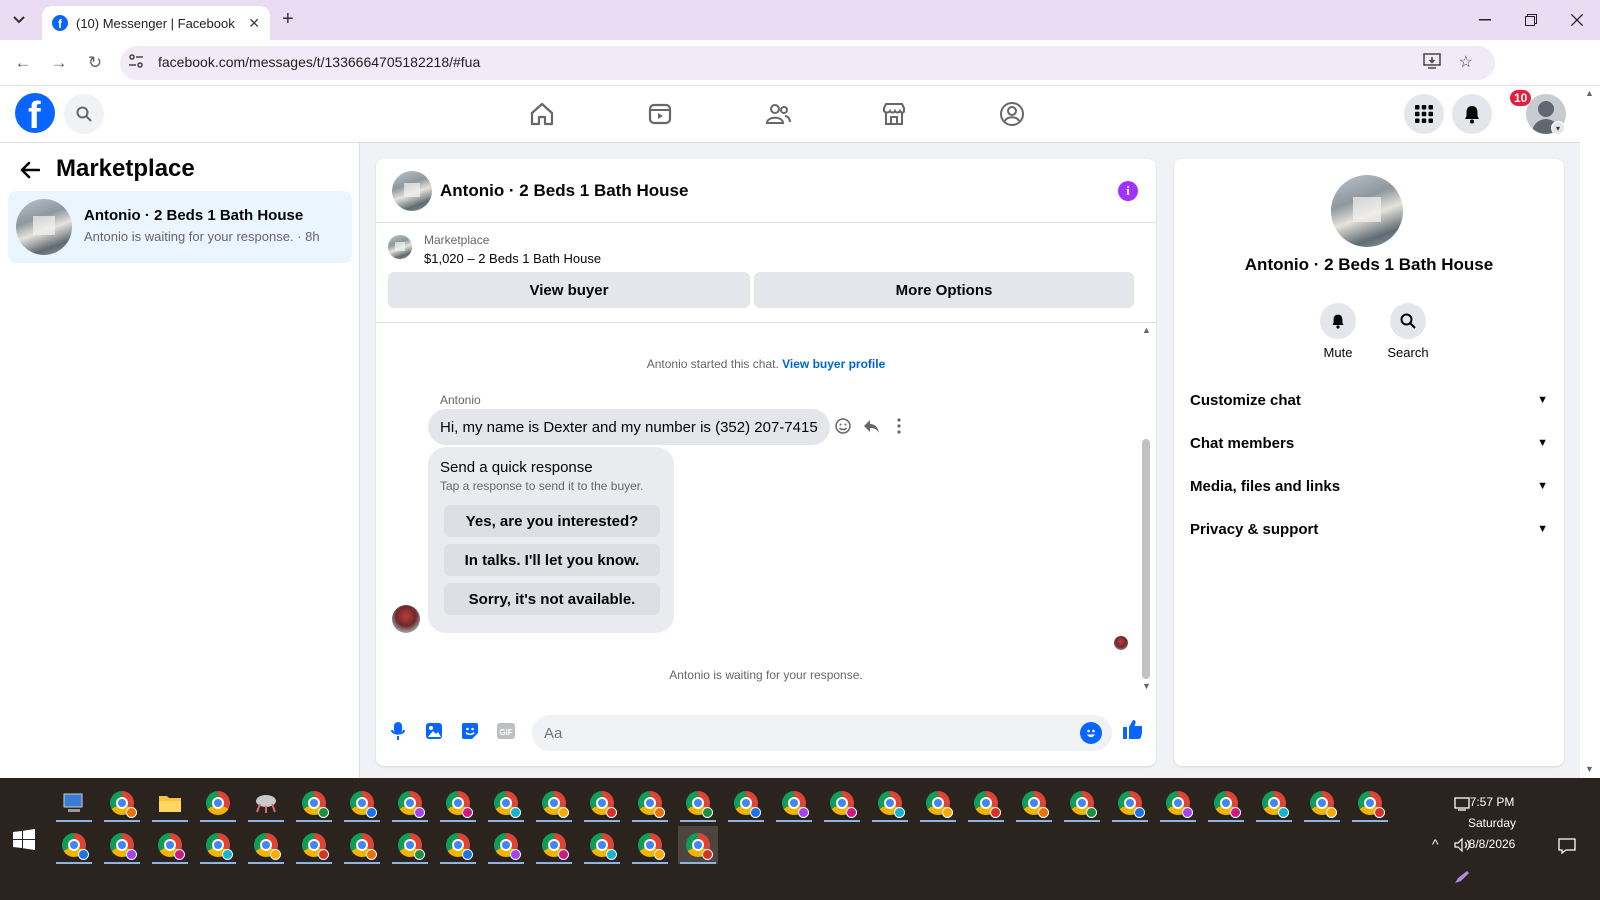 The width and height of the screenshot is (1600, 900). Describe the element at coordinates (1091, 733) in the screenshot. I see `emoji-icon` at that location.